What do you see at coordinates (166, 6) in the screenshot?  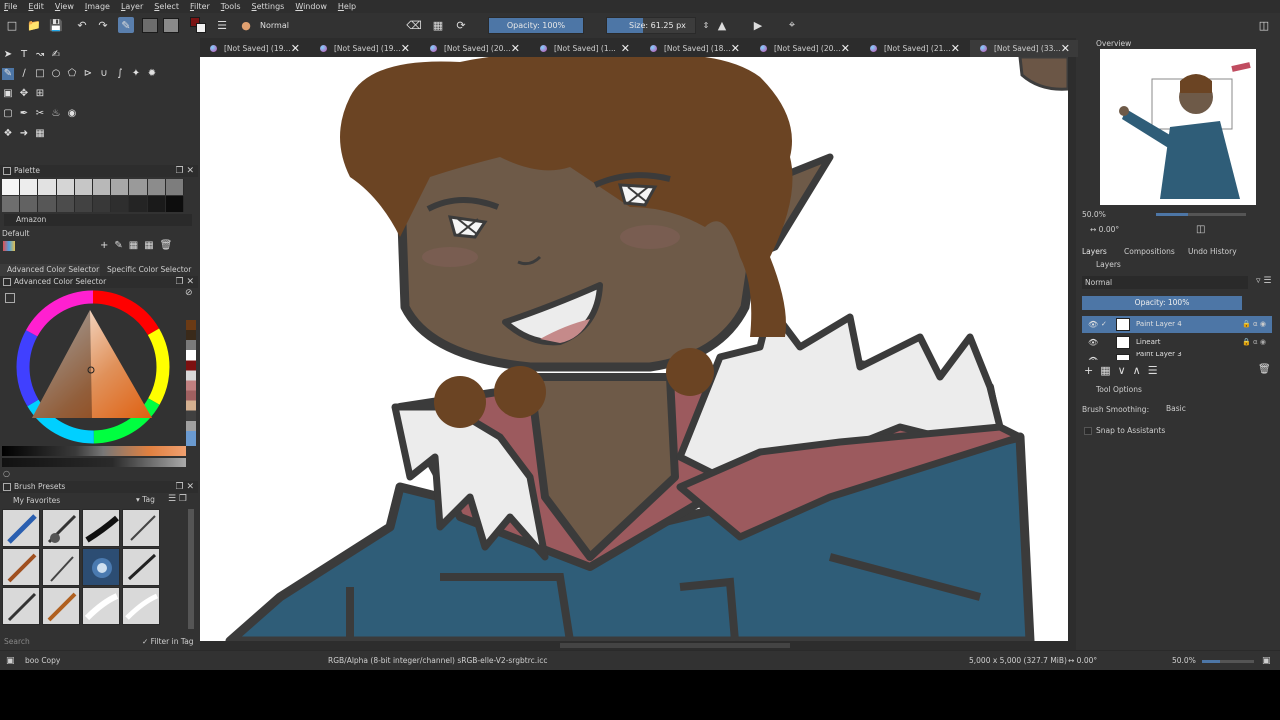 I see `menu-select: Select` at bounding box center [166, 6].